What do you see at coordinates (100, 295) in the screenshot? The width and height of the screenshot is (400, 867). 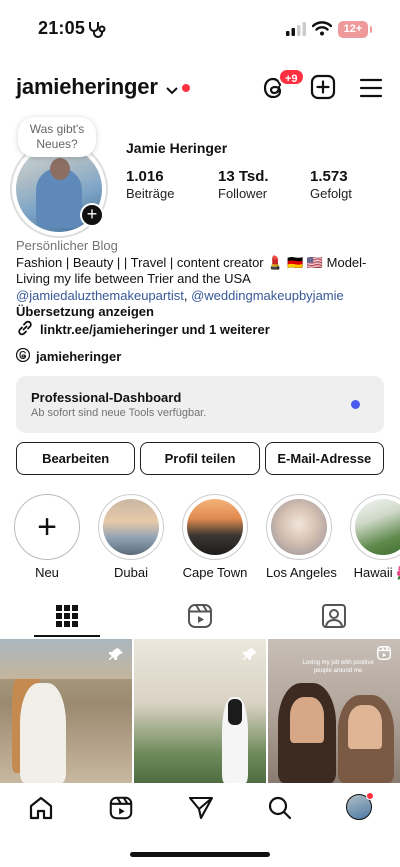 I see `mention-link: @jamiedaluzthemakeupartist` at bounding box center [100, 295].